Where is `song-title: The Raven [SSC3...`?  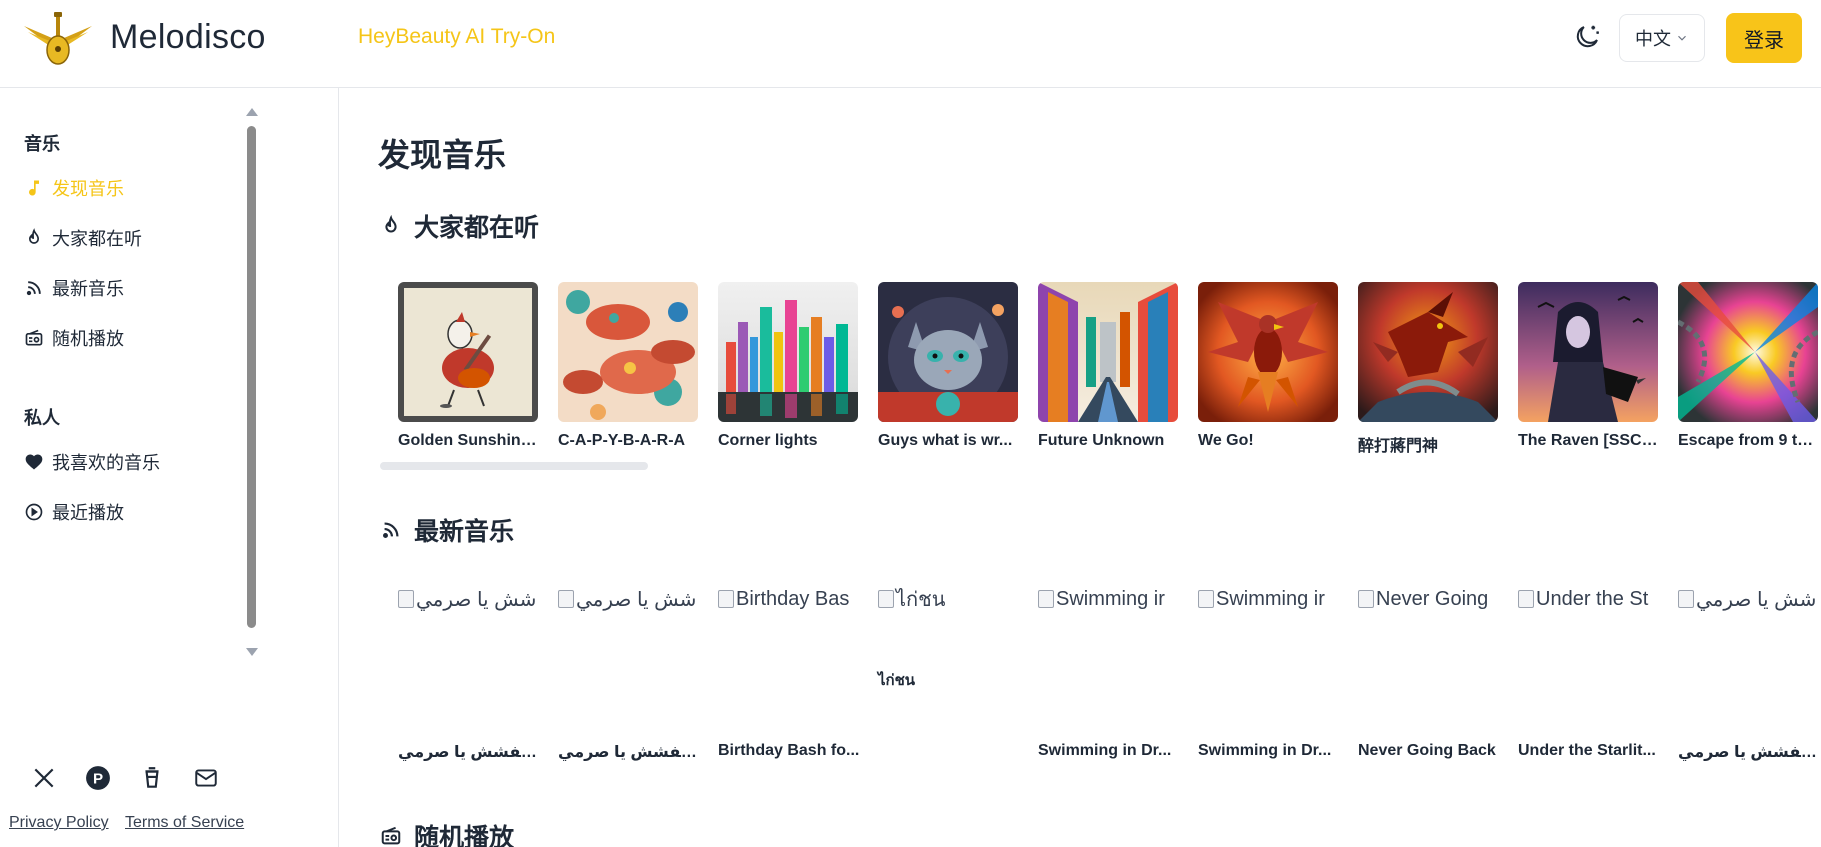
song-title: The Raven [SSC3... is located at coordinates (1589, 441).